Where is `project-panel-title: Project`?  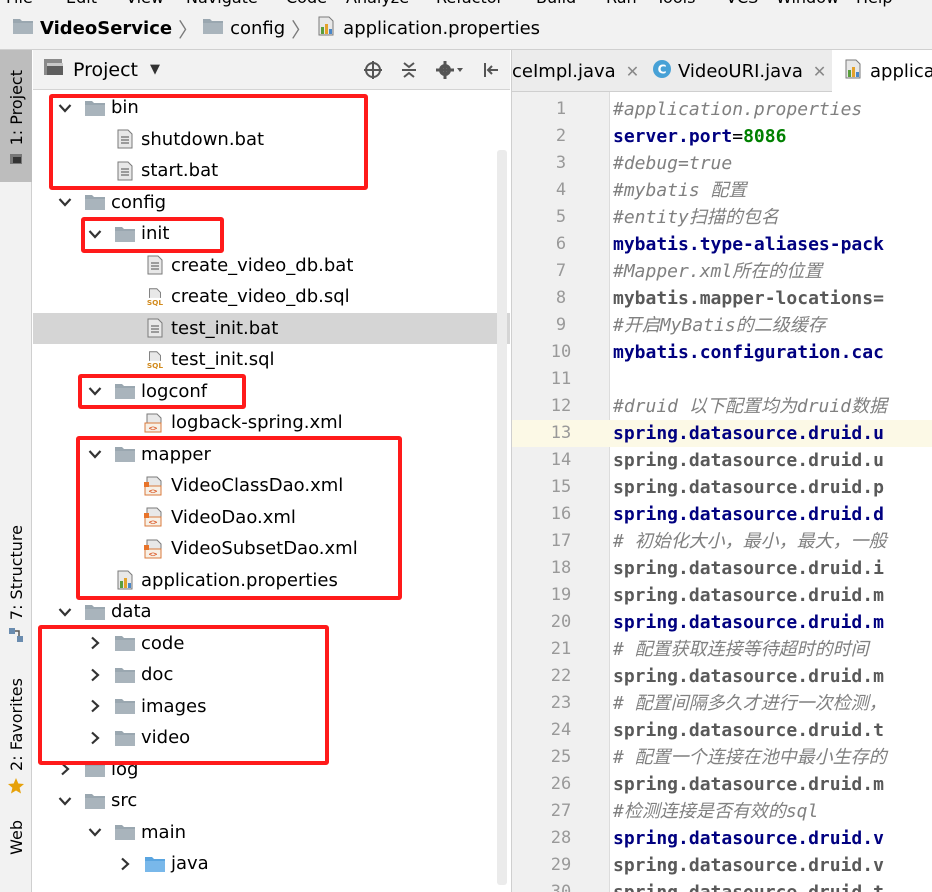
project-panel-title: Project is located at coordinates (105, 70).